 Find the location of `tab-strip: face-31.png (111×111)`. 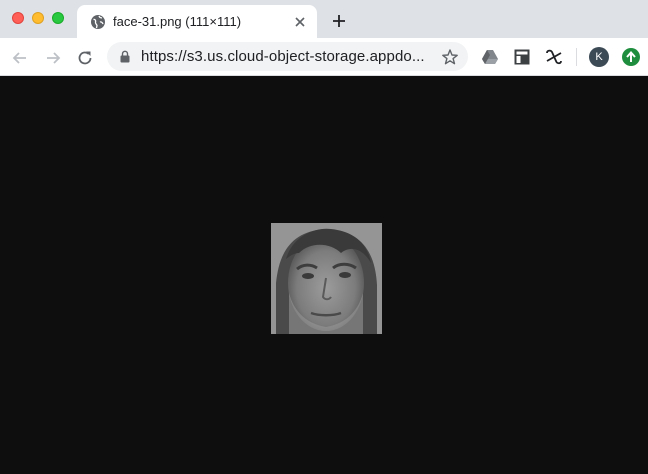

tab-strip: face-31.png (111×111) is located at coordinates (324, 19).